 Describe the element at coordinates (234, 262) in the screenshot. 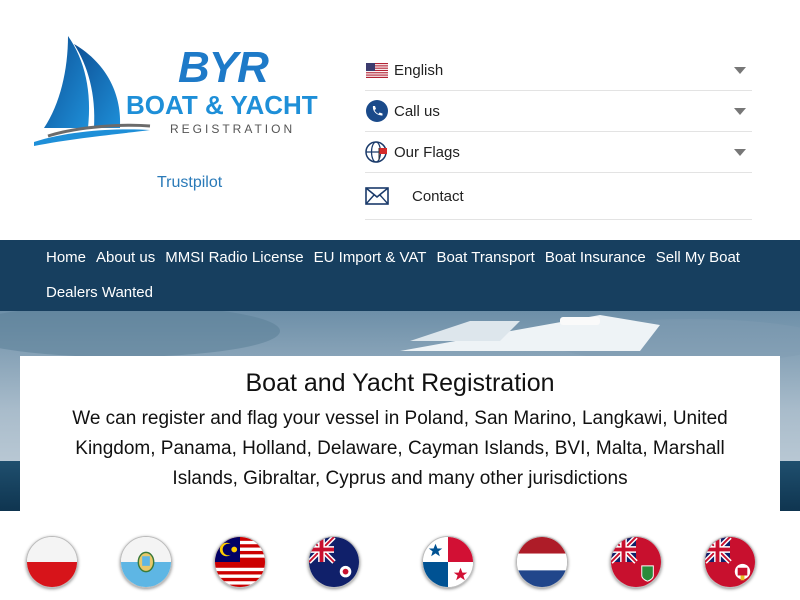

I see `nav-item-mmsi-radio-license: MMSI Radio License` at that location.